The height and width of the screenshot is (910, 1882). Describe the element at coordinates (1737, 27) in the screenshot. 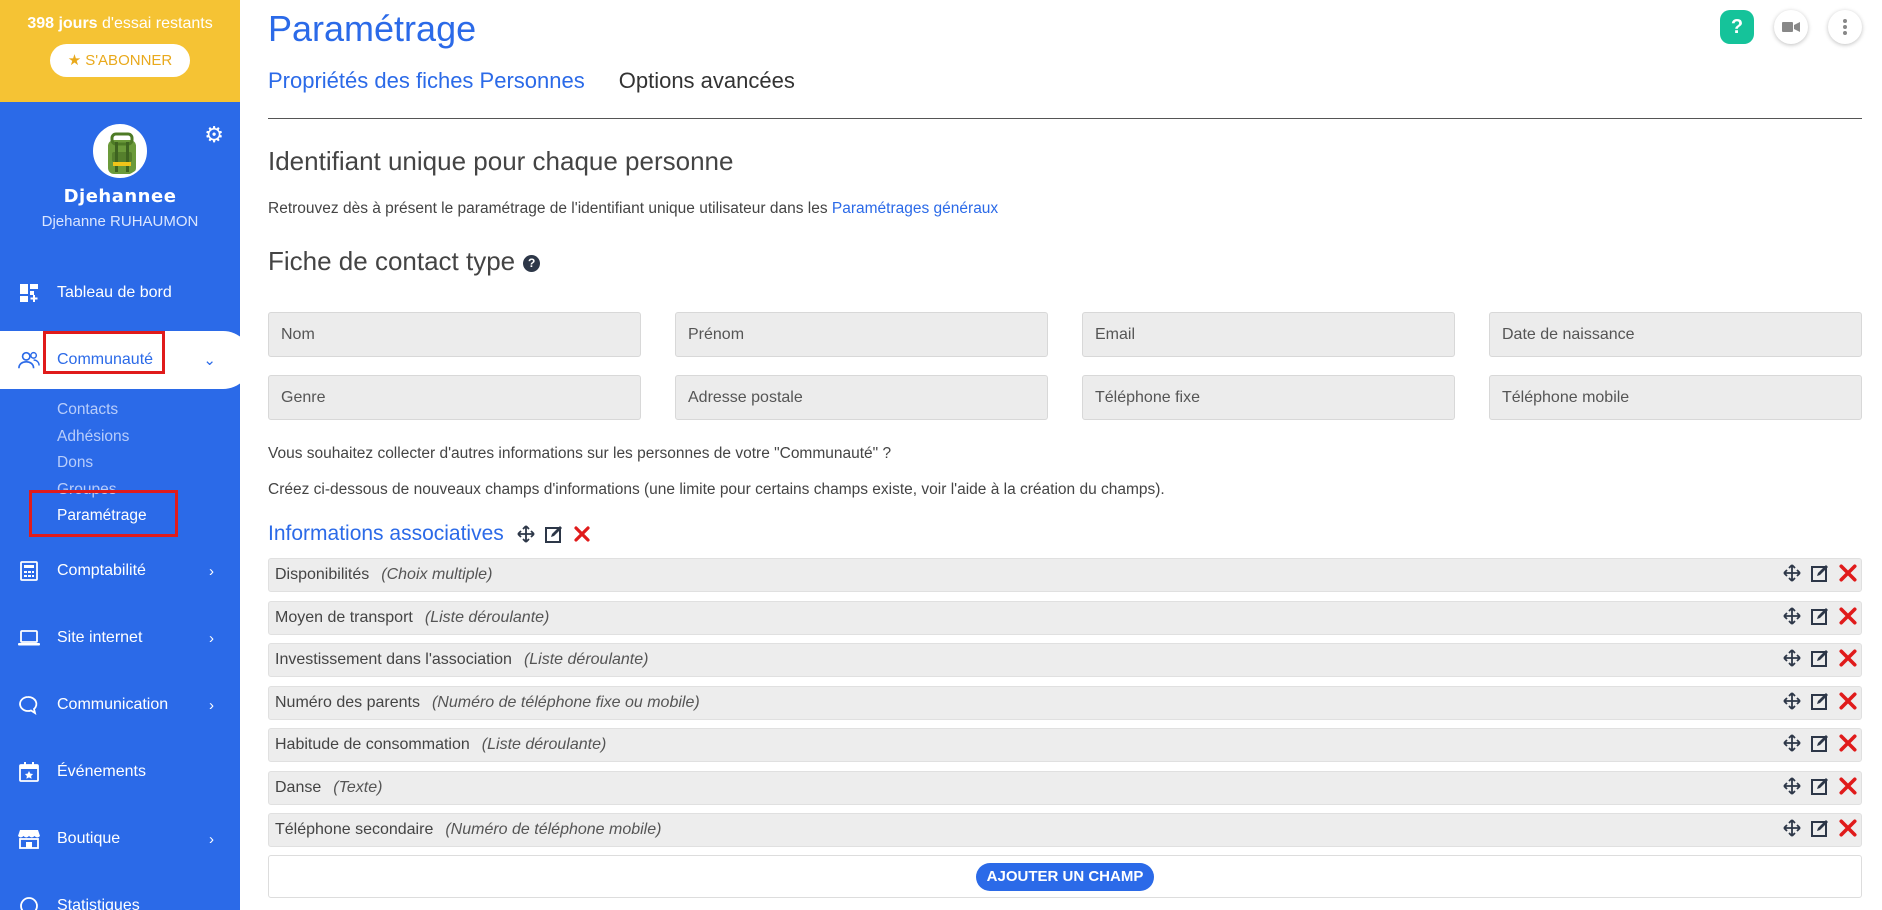

I see `help-icon: ?` at that location.